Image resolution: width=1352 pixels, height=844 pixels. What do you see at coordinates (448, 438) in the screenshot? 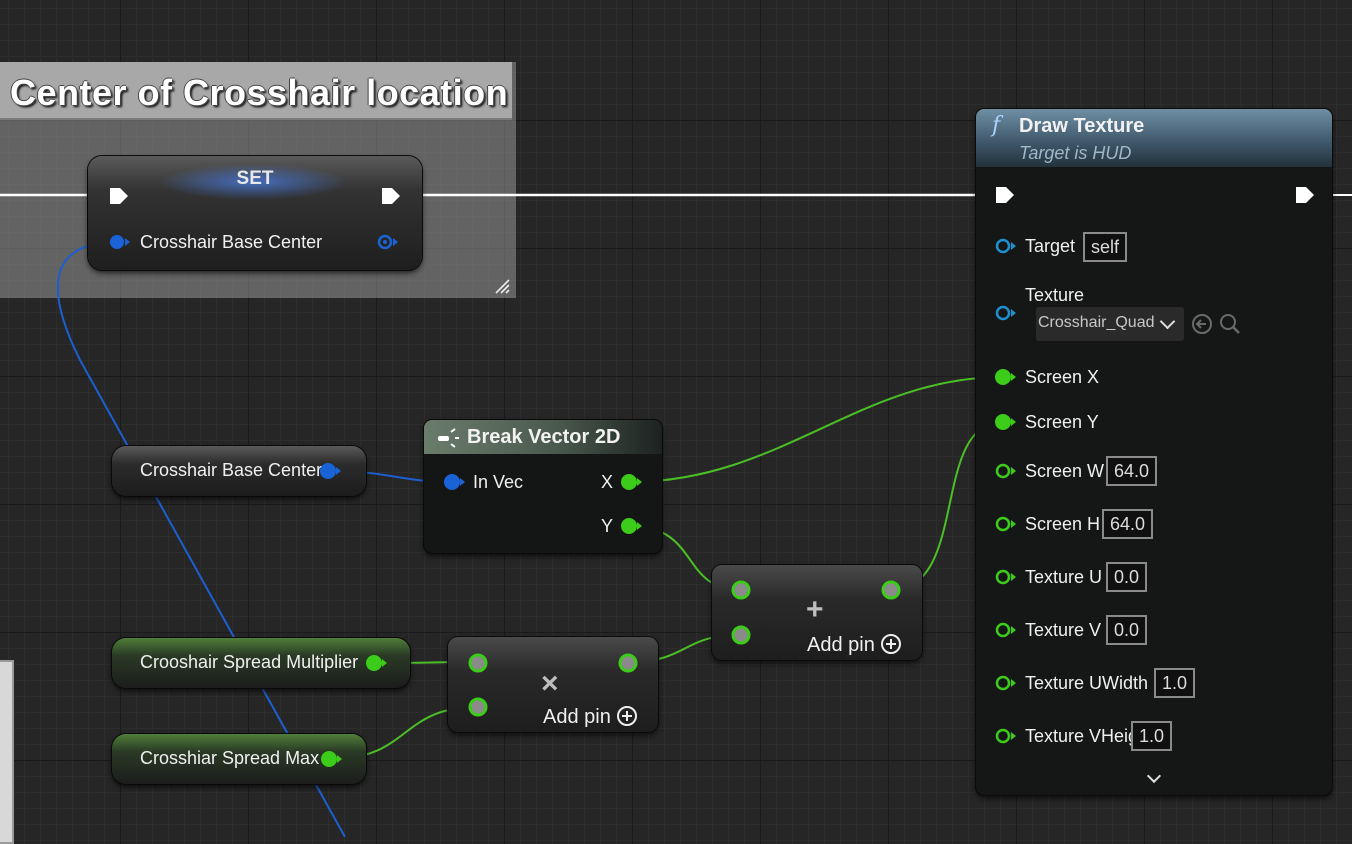
I see `break-struct-icon` at bounding box center [448, 438].